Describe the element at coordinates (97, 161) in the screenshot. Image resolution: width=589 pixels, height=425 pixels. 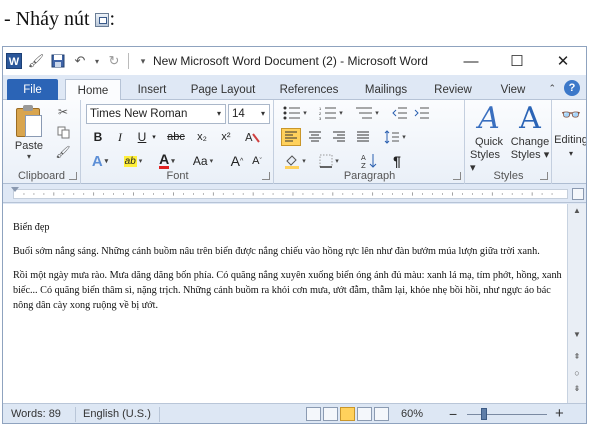
I see `text-effects-label: A` at that location.